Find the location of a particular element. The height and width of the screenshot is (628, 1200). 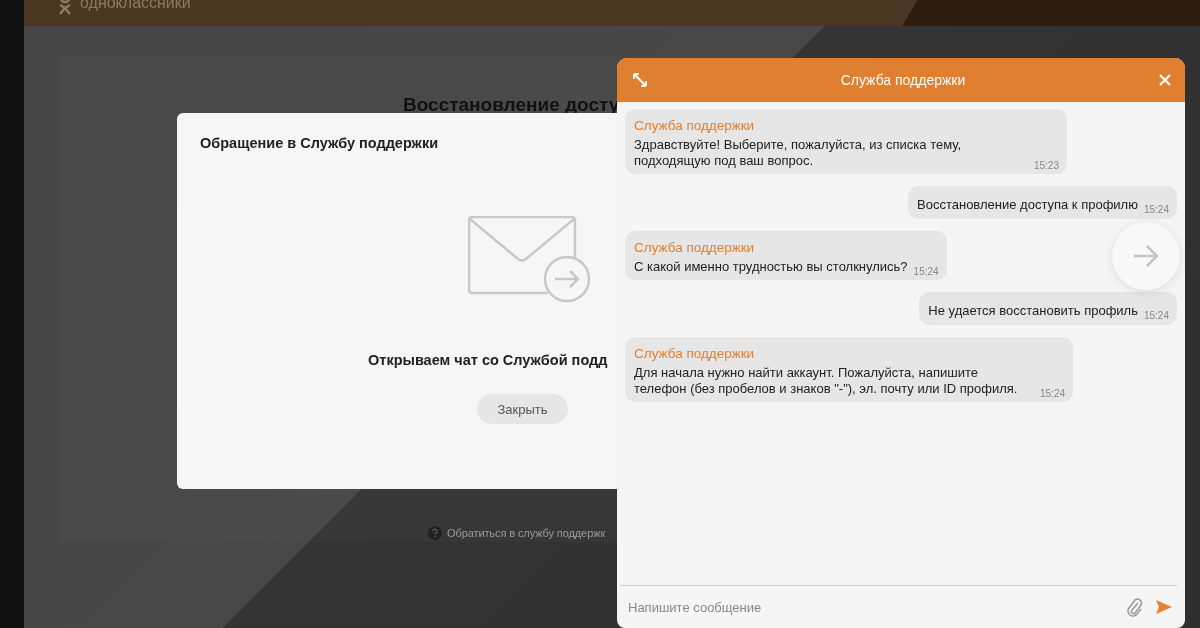

help-icon is located at coordinates (435, 533).